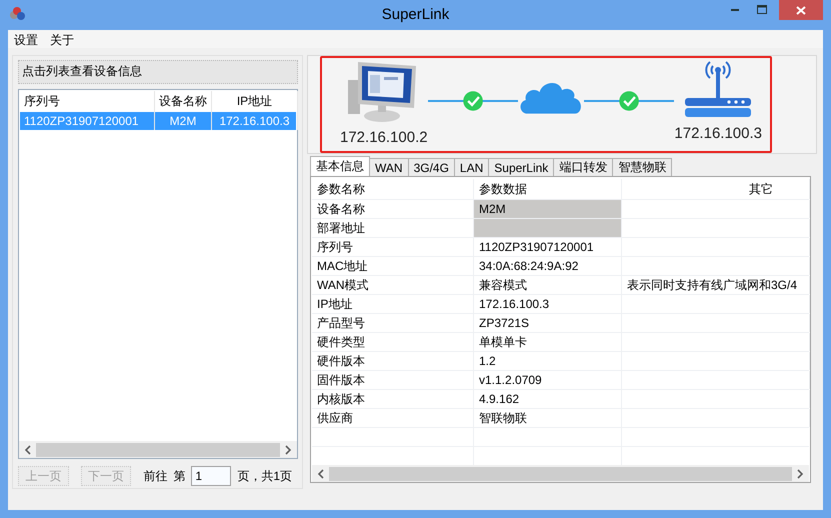 The image size is (831, 518). Describe the element at coordinates (716, 285) in the screenshot. I see `table-cell: 表示同时支持有线广域网和3G/4` at that location.